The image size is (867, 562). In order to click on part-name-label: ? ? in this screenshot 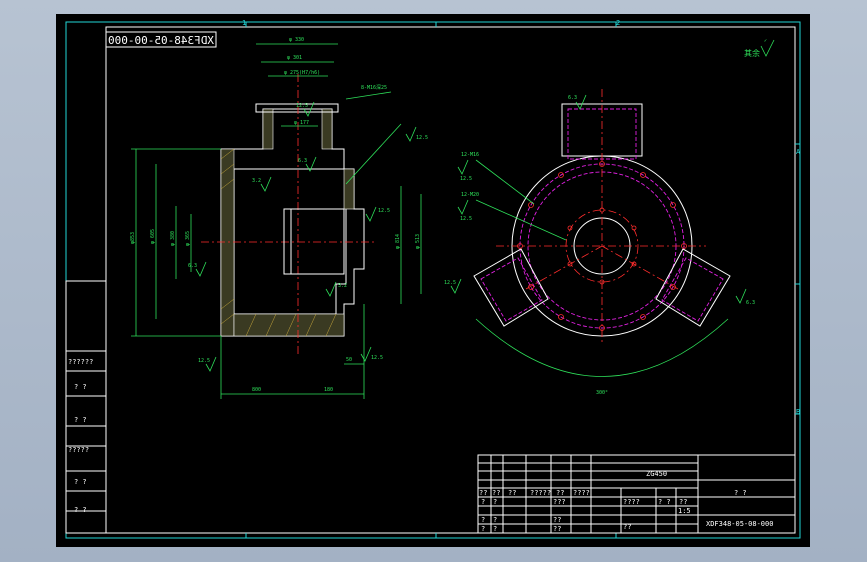, I will do `click(740, 493)`.